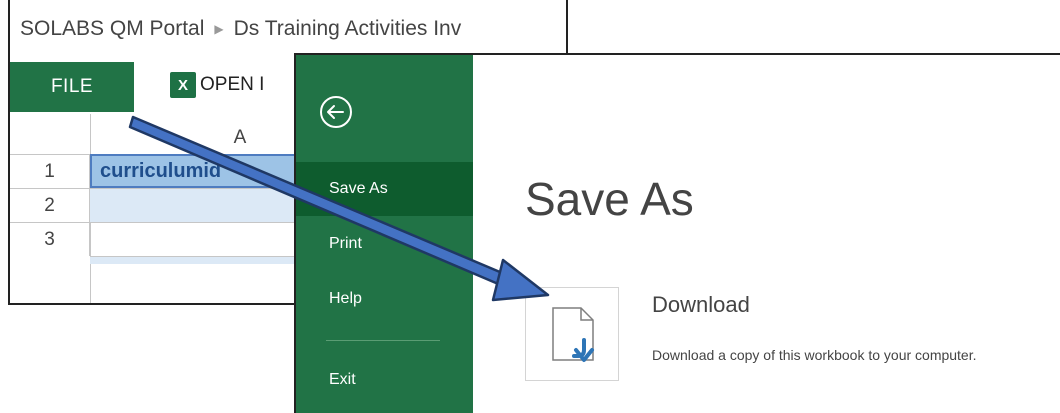  What do you see at coordinates (50, 239) in the screenshot?
I see `row-header: 3` at bounding box center [50, 239].